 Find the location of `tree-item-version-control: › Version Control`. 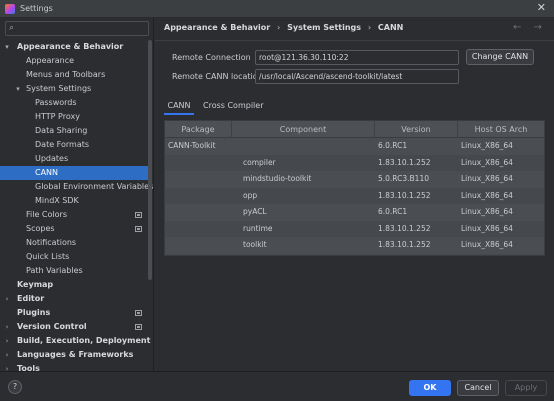

tree-item-version-control: › Version Control is located at coordinates (75, 327).